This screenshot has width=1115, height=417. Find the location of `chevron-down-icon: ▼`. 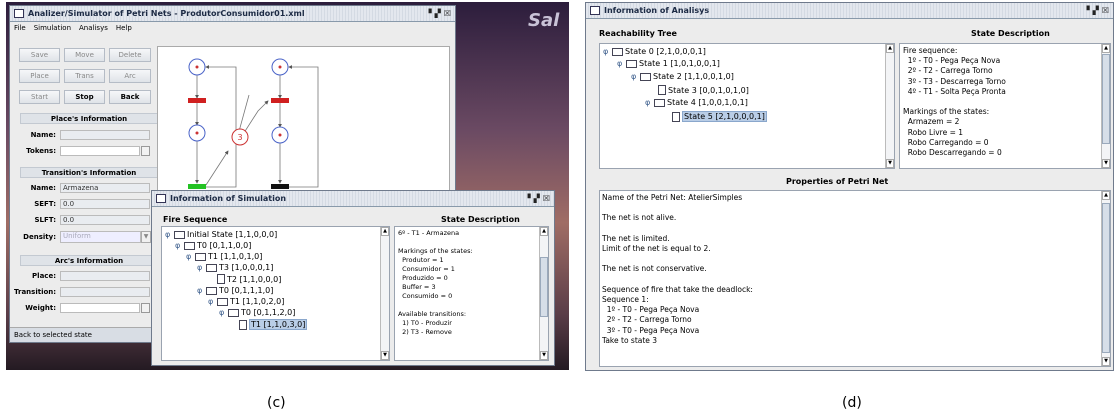

chevron-down-icon: ▼ is located at coordinates (146, 237).